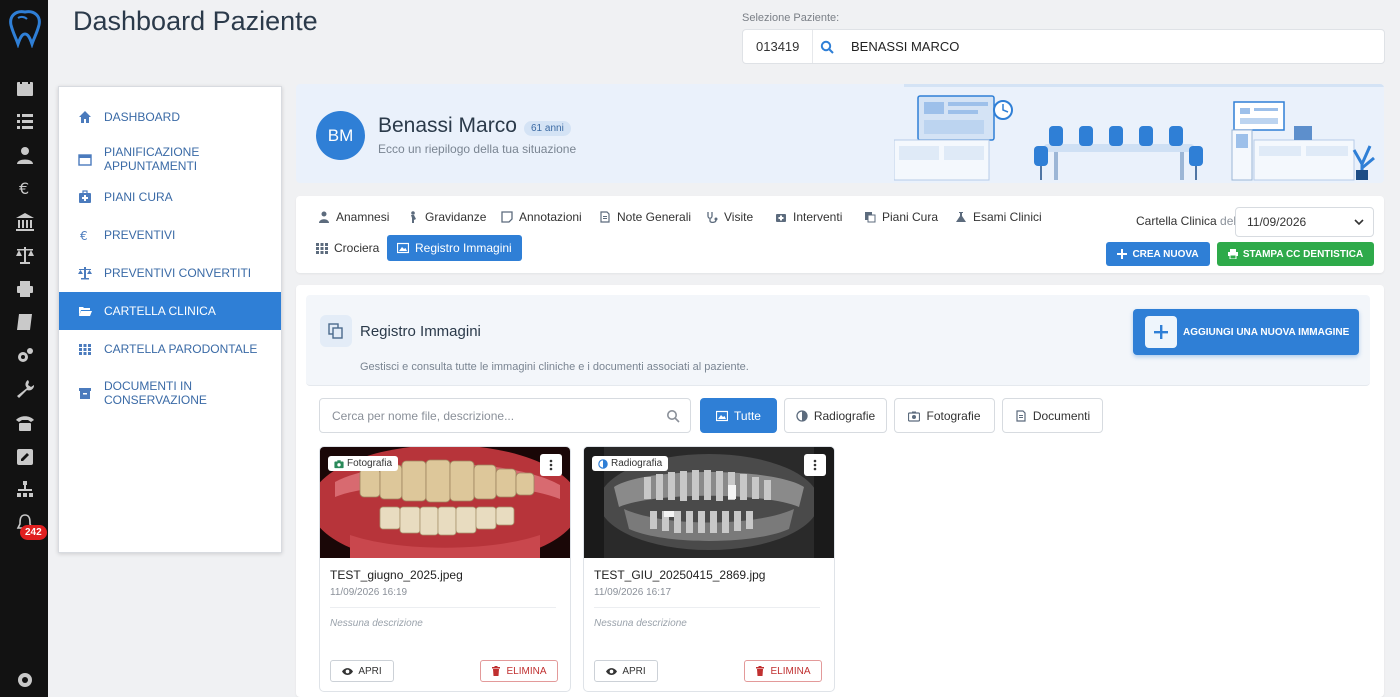 This screenshot has height=697, width=1400. I want to click on tab-crociera: Crociera, so click(347, 248).